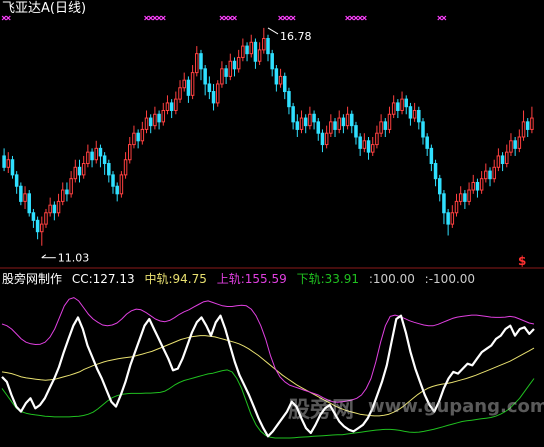  I want to click on ref-low-label: :-100.00, so click(450, 279).